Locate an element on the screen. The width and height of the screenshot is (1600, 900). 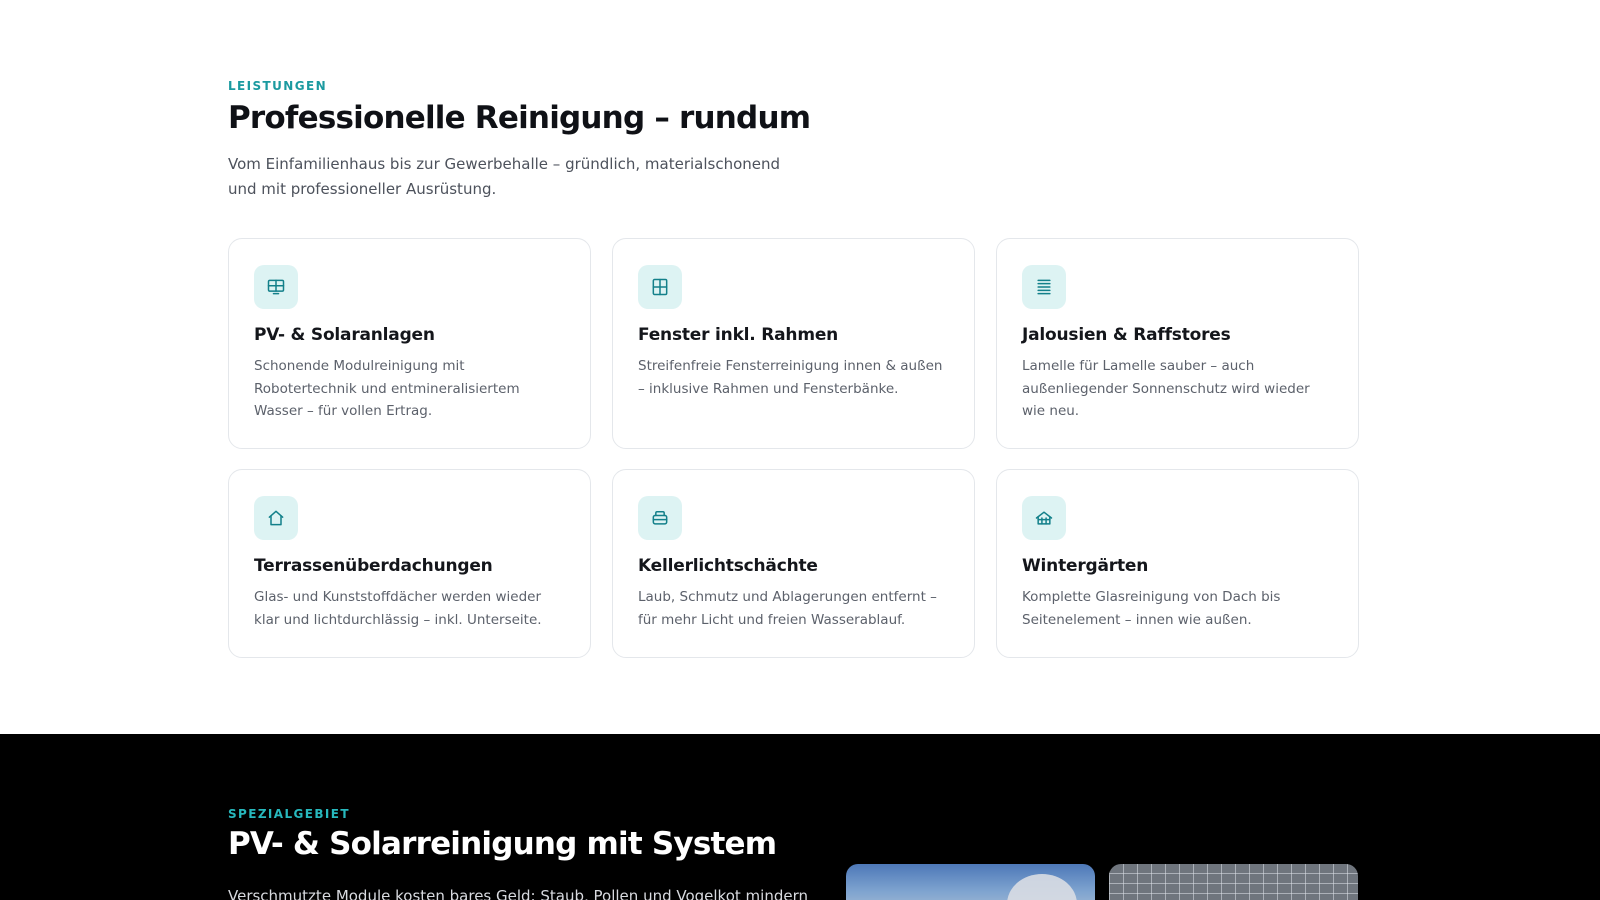
solar-photo-panels is located at coordinates (1233, 882).